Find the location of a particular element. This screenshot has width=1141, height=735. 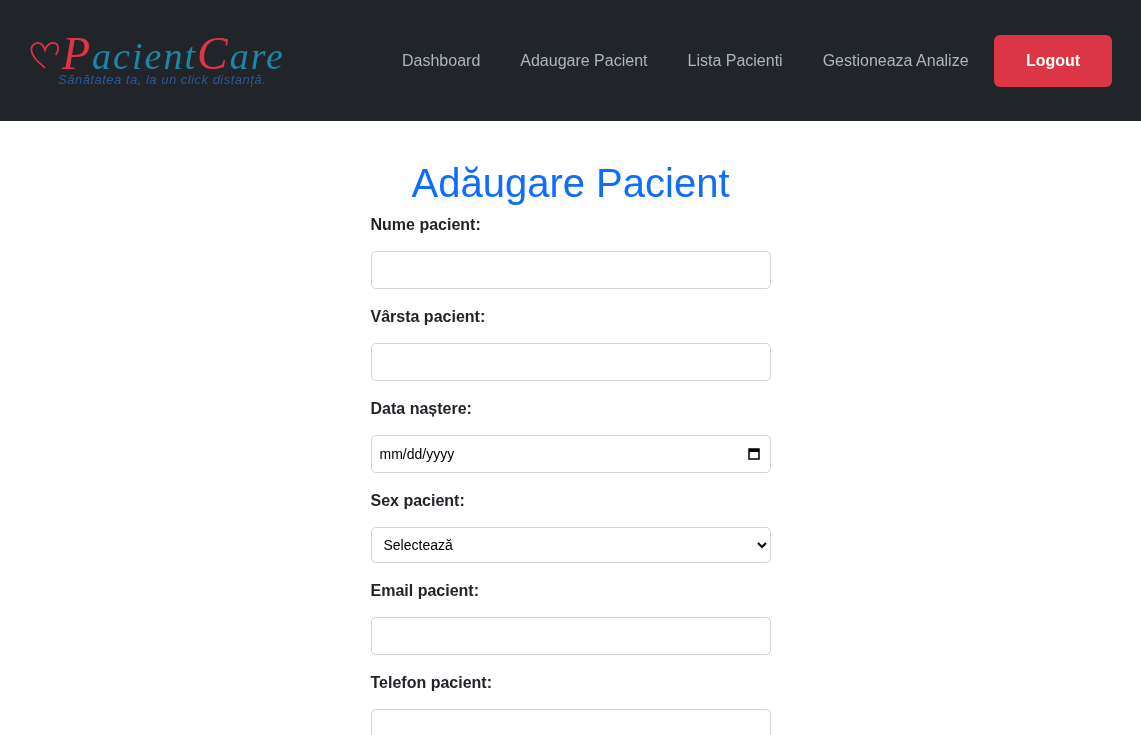

nav-link: Gestioneaza Analize is located at coordinates (895, 60).